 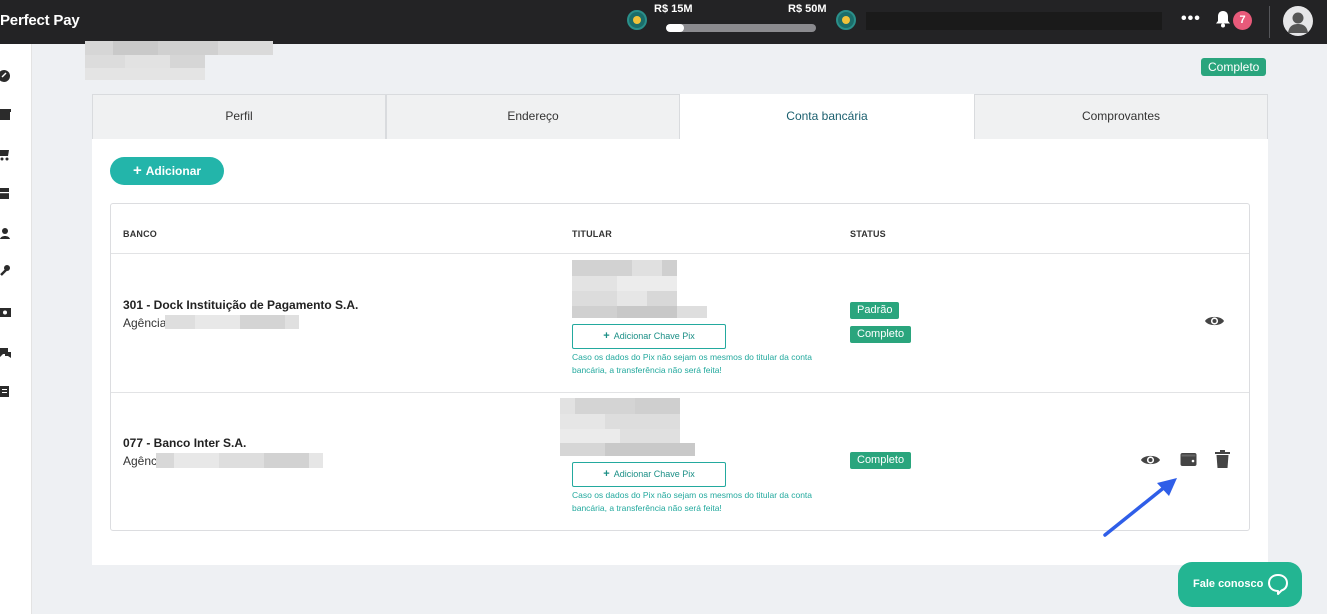 What do you see at coordinates (40, 20) in the screenshot?
I see `brand-logo: Perfect Pay` at bounding box center [40, 20].